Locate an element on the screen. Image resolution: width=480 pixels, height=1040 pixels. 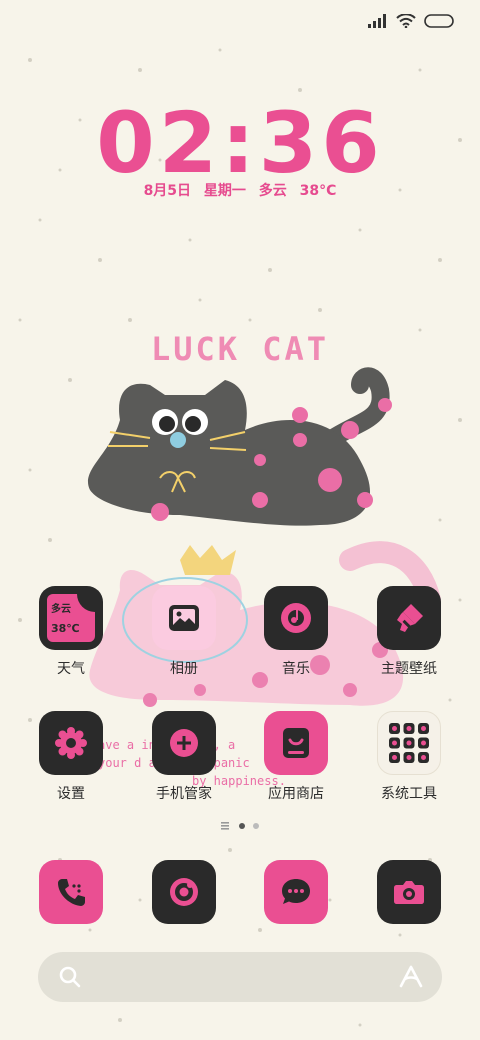
page-list-icon is located at coordinates (225, 826).